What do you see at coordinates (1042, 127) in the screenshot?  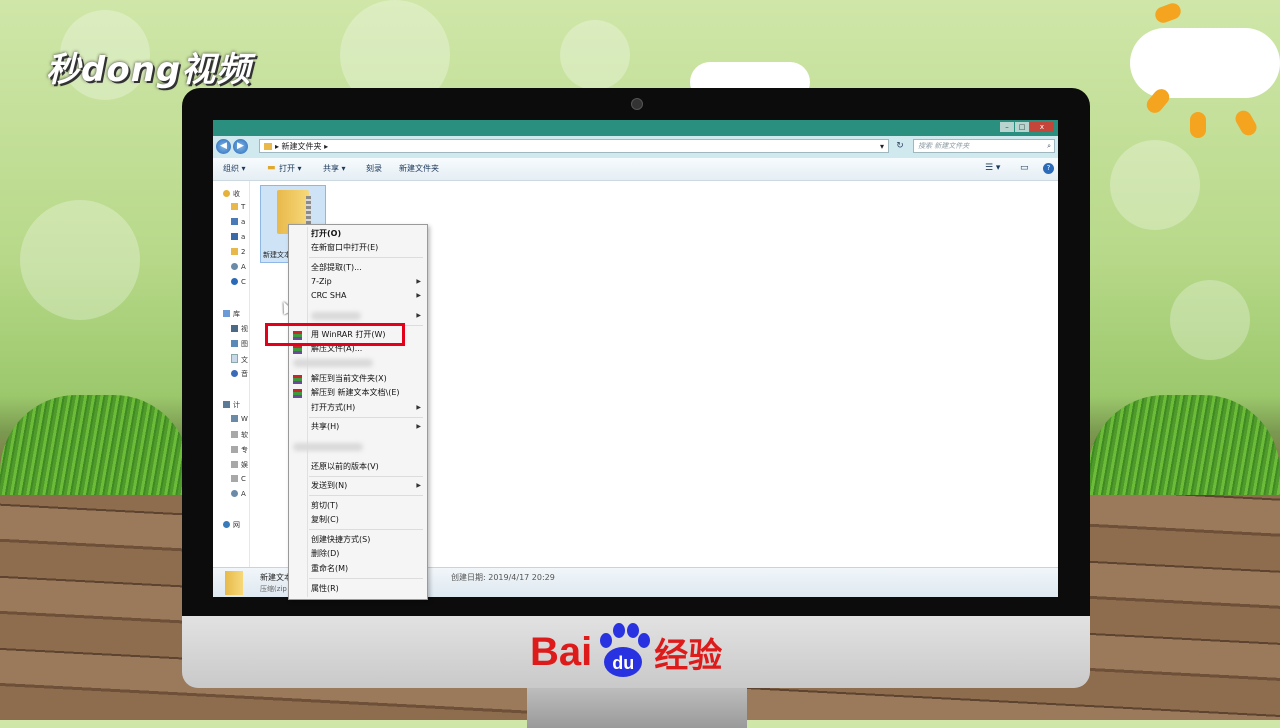 I see `close-button: x` at bounding box center [1042, 127].